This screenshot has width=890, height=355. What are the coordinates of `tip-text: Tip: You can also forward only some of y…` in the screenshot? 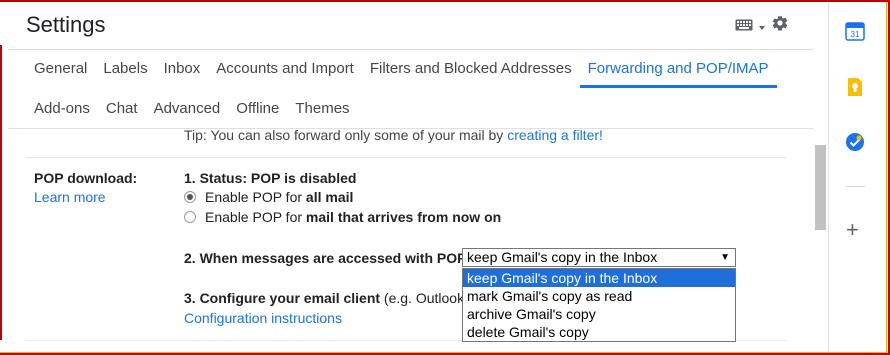 It's located at (346, 135).